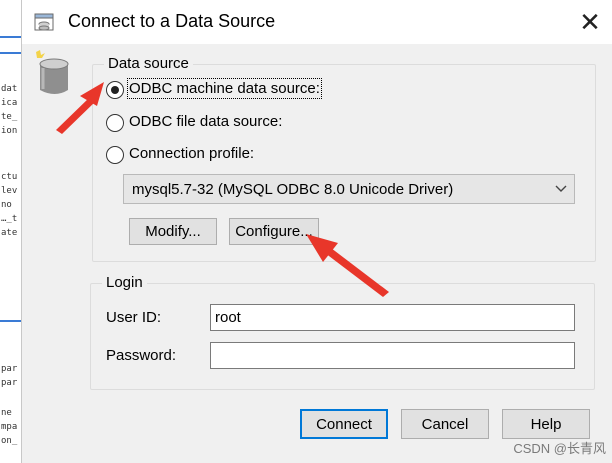 The height and width of the screenshot is (463, 612). What do you see at coordinates (347, 265) in the screenshot?
I see `arrow-to-configure` at bounding box center [347, 265].